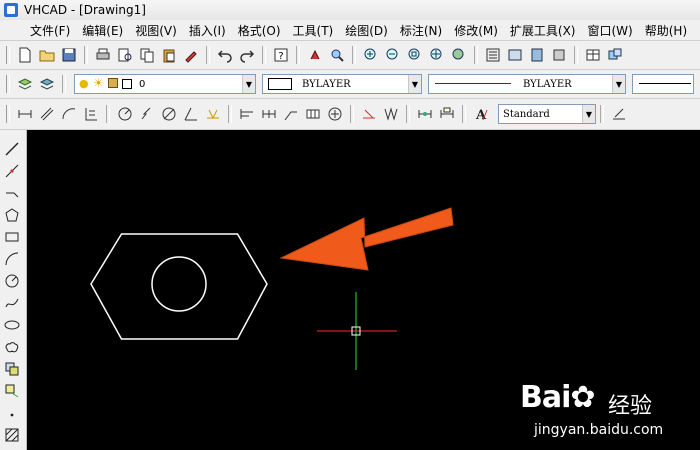  I want to click on paste-icon, so click(169, 55).